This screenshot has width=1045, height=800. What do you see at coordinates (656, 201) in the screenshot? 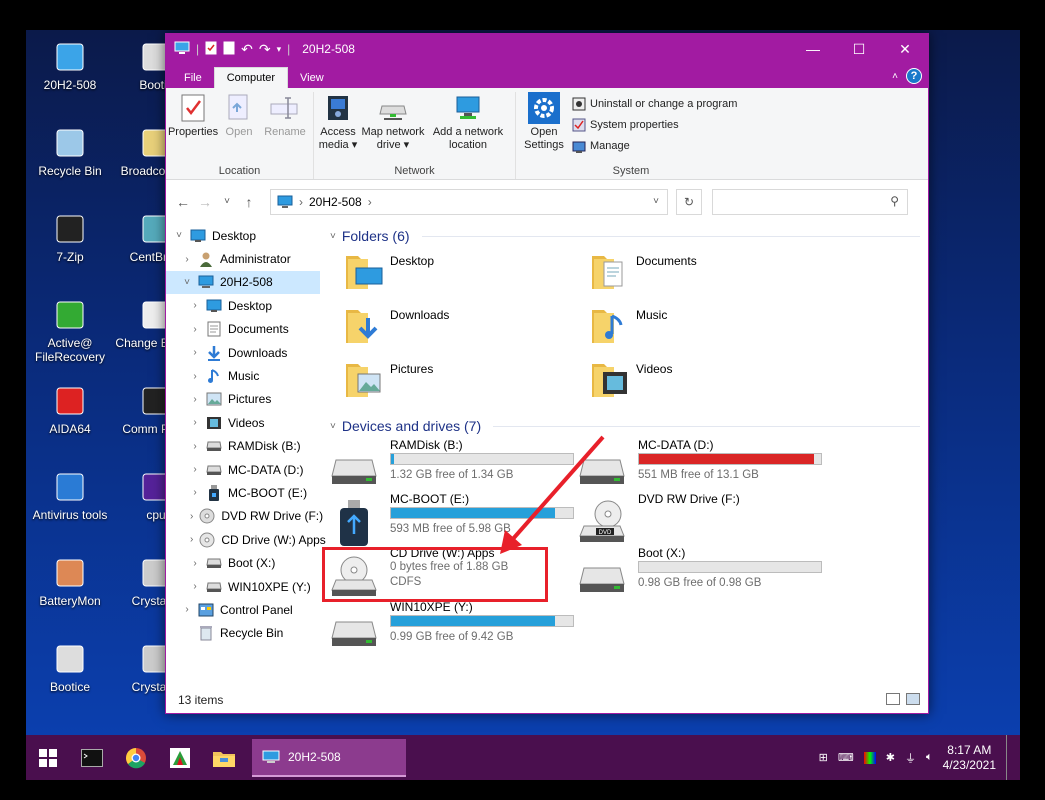
I see `address-dropdown-icon: ˅` at bounding box center [656, 201].